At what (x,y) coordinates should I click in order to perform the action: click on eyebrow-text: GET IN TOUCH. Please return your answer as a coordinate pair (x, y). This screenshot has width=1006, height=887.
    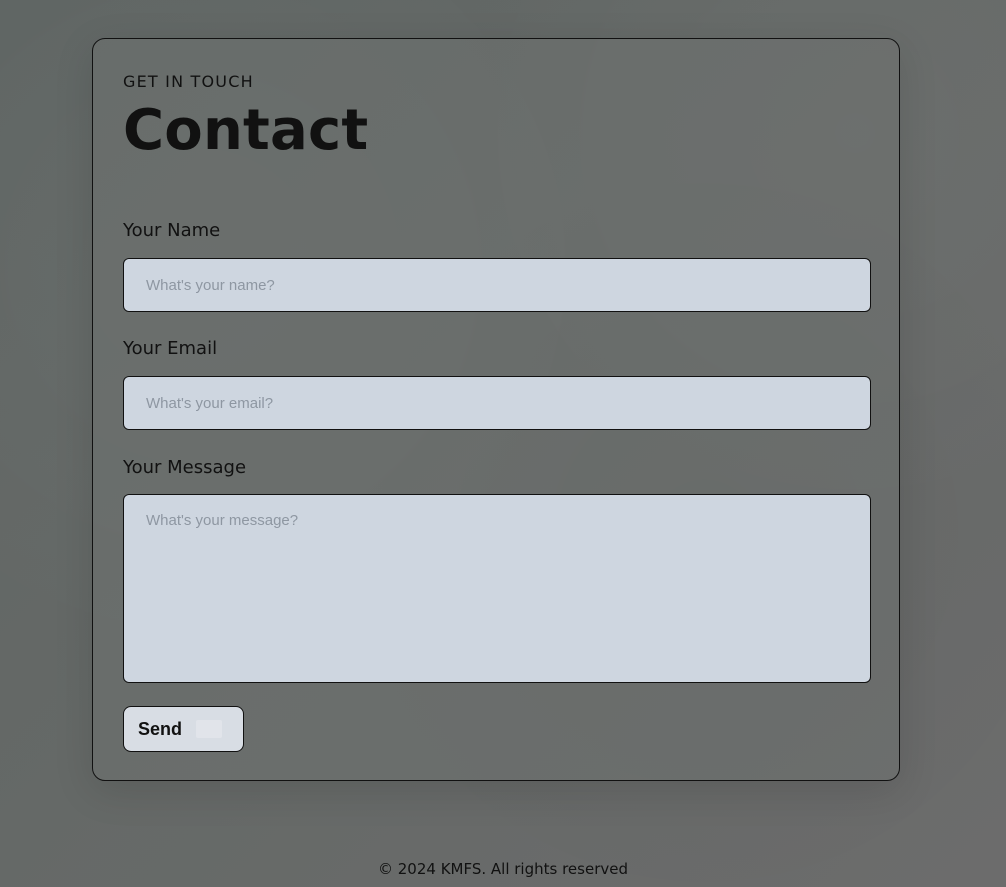
    Looking at the image, I should click on (188, 81).